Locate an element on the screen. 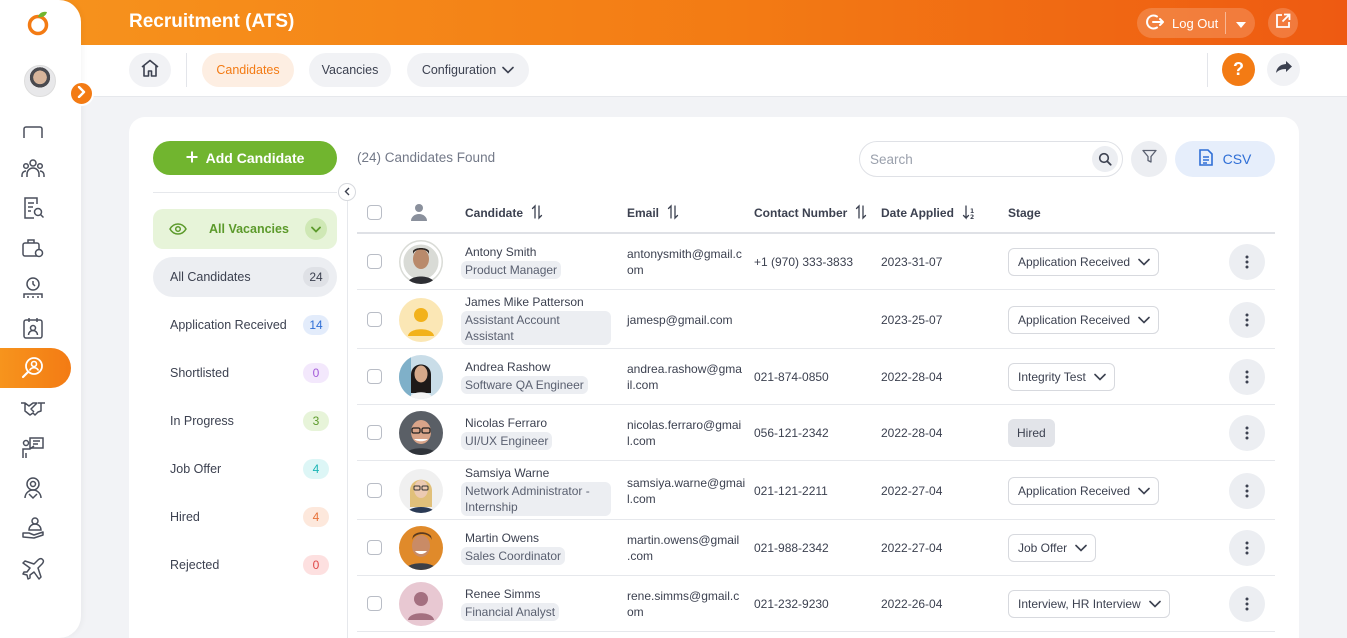  chevron-right-icon is located at coordinates (82, 94).